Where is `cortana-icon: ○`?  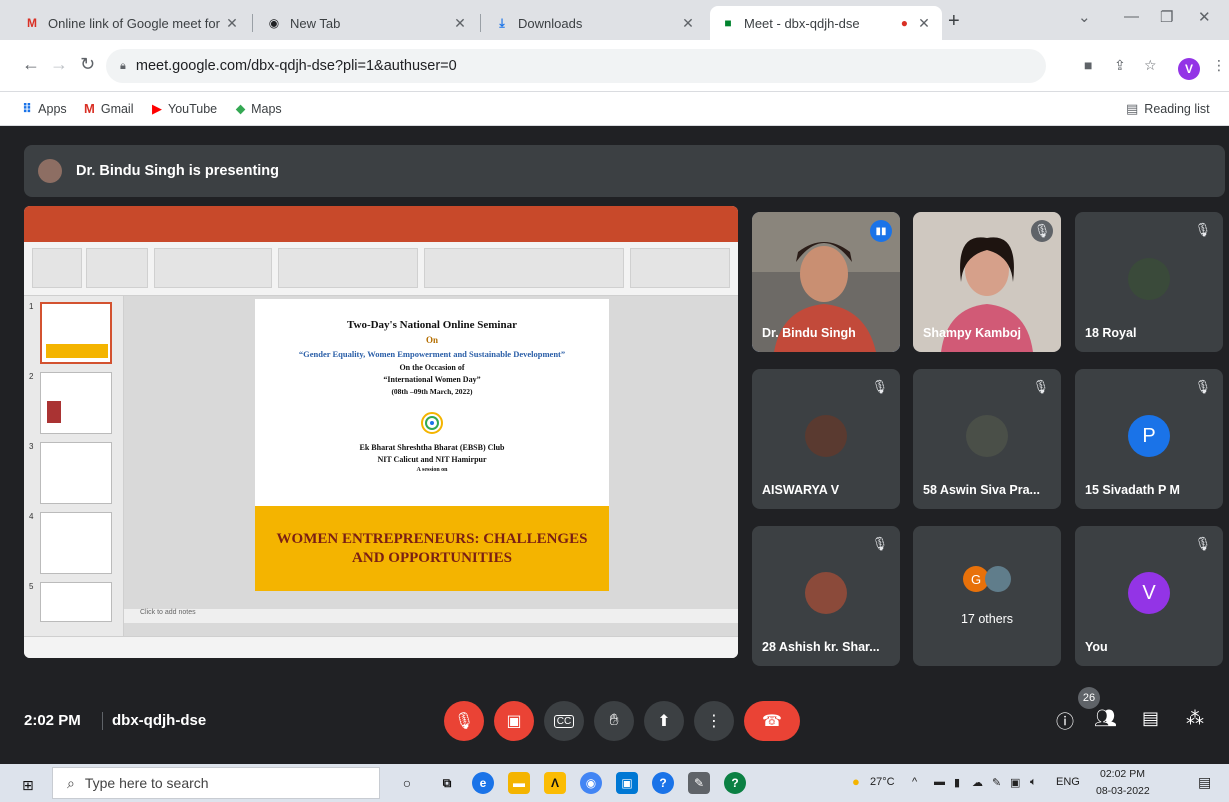
cortana-icon: ○ is located at coordinates (407, 783).